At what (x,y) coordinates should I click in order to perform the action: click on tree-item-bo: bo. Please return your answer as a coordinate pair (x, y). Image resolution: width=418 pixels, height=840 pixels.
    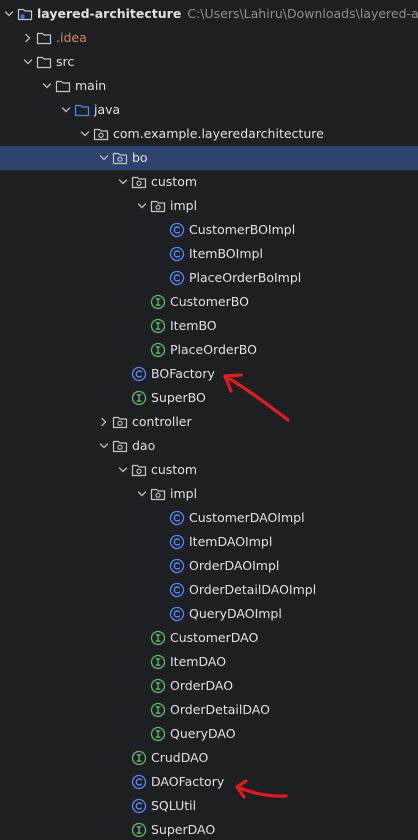
    Looking at the image, I should click on (209, 158).